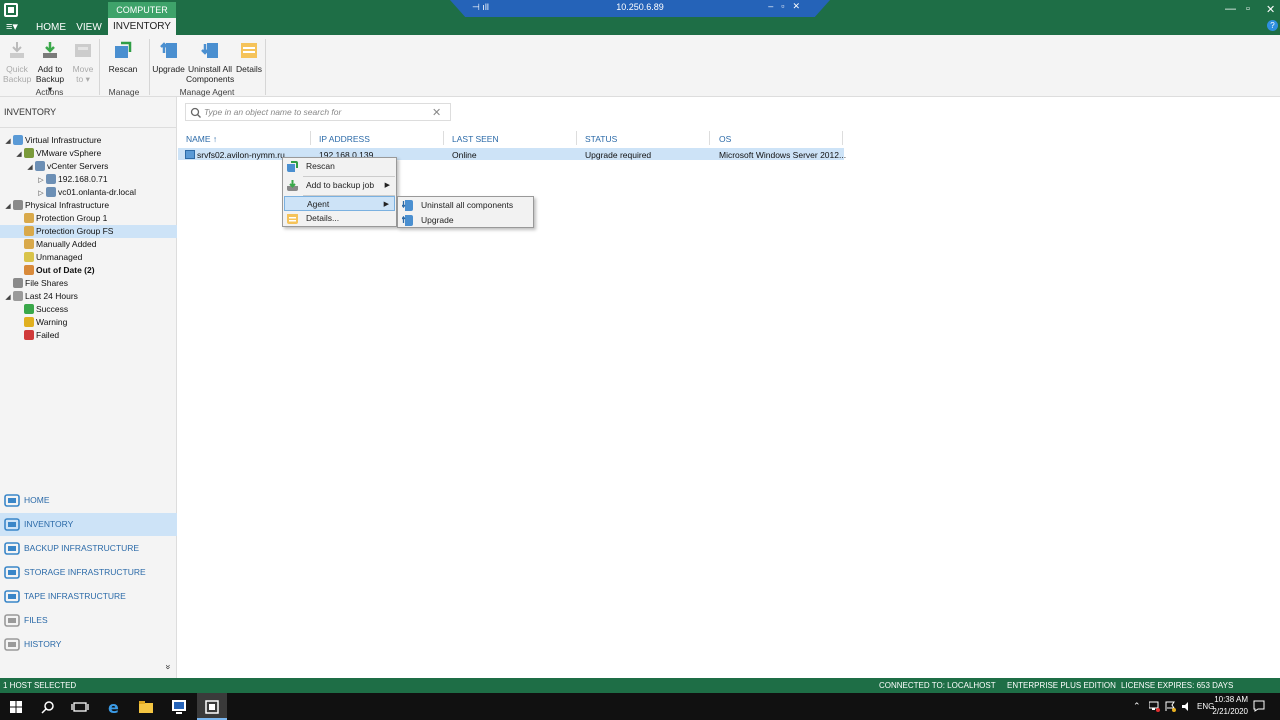  Describe the element at coordinates (146, 707) in the screenshot. I see `file-explorer-icon` at that location.